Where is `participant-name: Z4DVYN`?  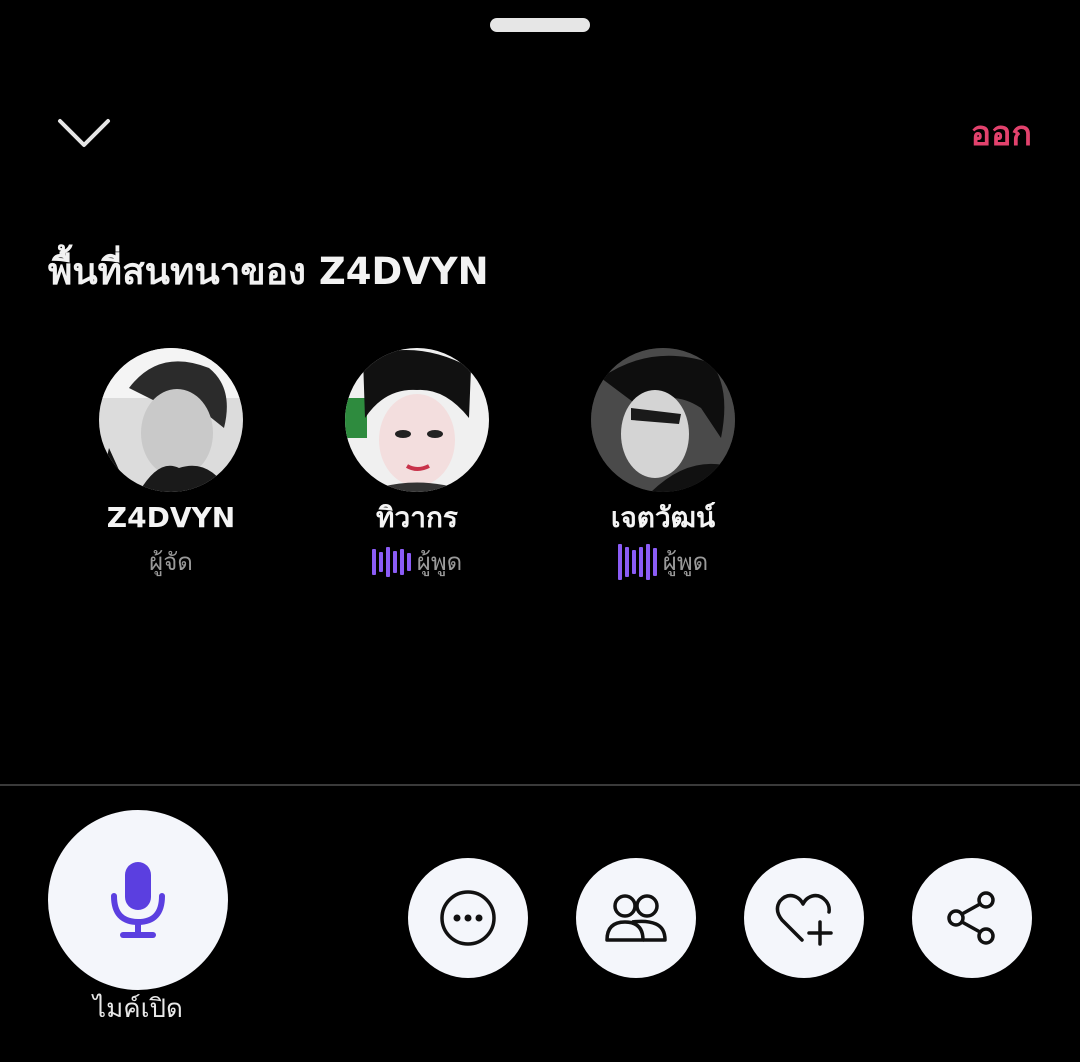 participant-name: Z4DVYN is located at coordinates (171, 517).